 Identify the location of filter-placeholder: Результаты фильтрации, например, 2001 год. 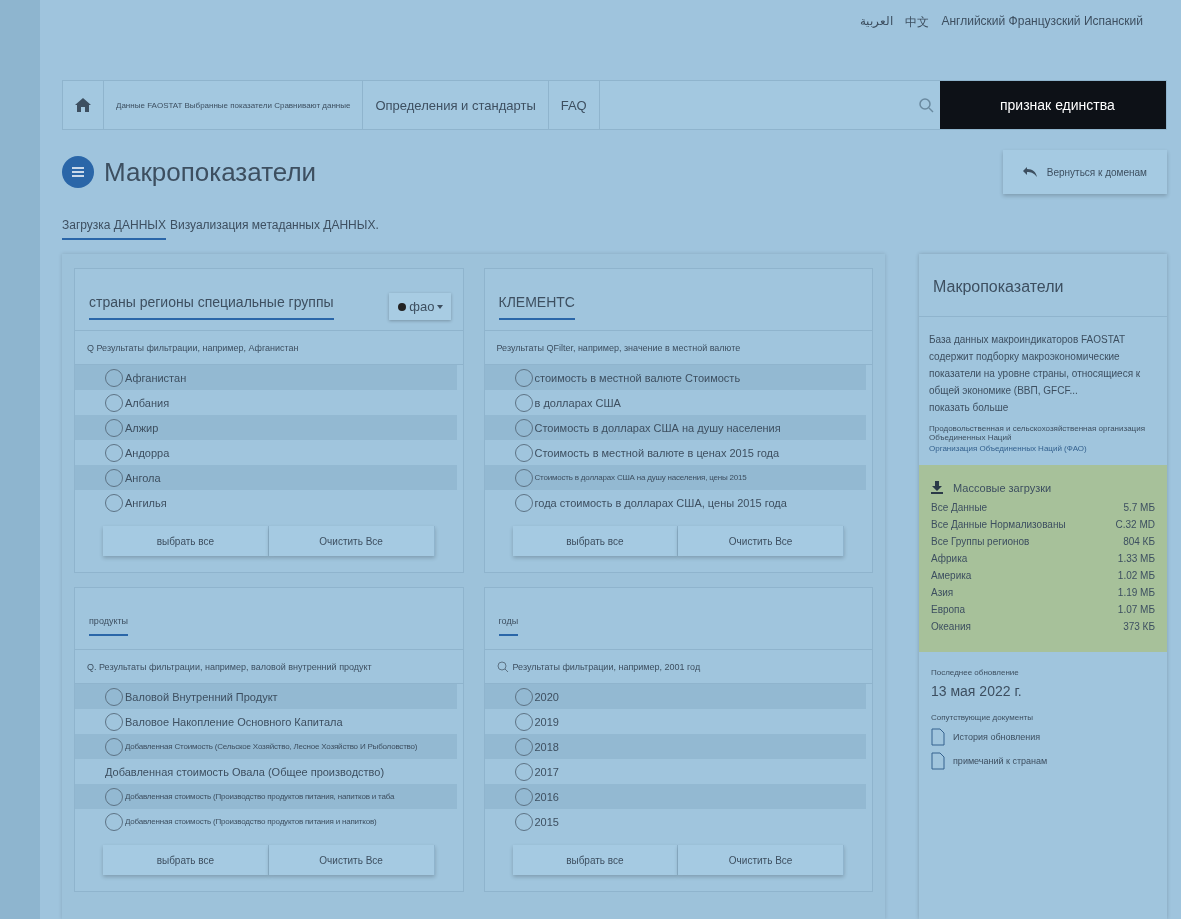
(606, 666).